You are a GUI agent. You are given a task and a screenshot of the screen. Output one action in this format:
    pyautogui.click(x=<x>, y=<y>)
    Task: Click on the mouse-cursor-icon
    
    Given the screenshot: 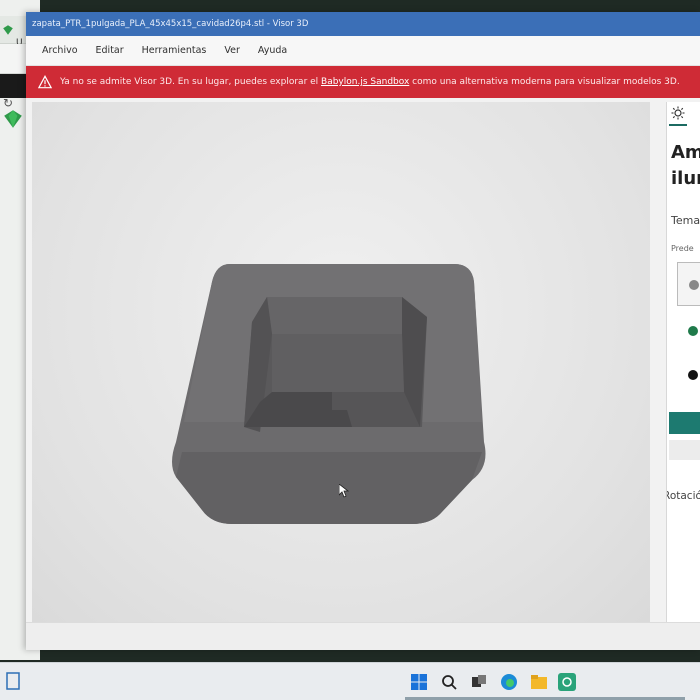 What is the action you would take?
    pyautogui.click(x=344, y=491)
    